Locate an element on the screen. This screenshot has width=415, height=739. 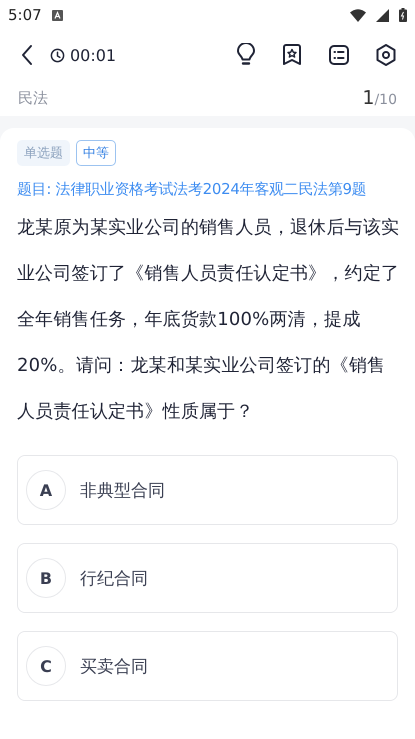
question-type-tag: 单选题 is located at coordinates (43, 153).